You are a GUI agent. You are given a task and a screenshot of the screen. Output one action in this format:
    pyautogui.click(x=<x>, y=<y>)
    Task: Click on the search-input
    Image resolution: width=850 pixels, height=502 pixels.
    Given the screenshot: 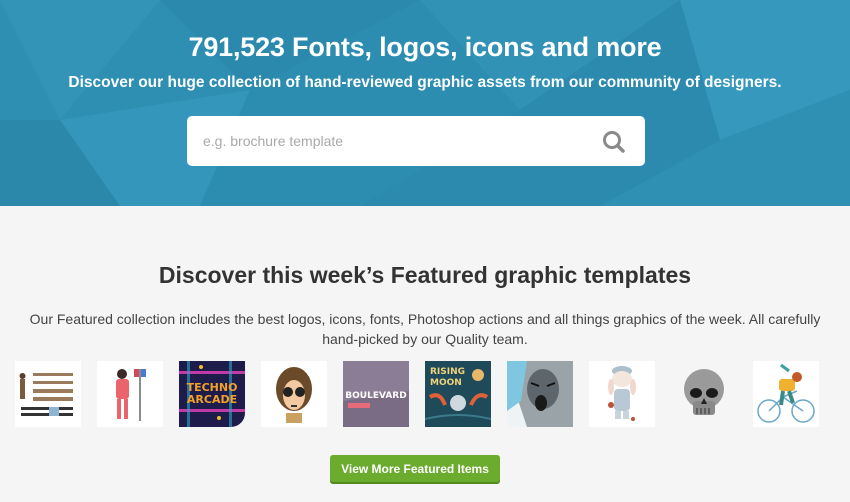 What is the action you would take?
    pyautogui.click(x=387, y=141)
    